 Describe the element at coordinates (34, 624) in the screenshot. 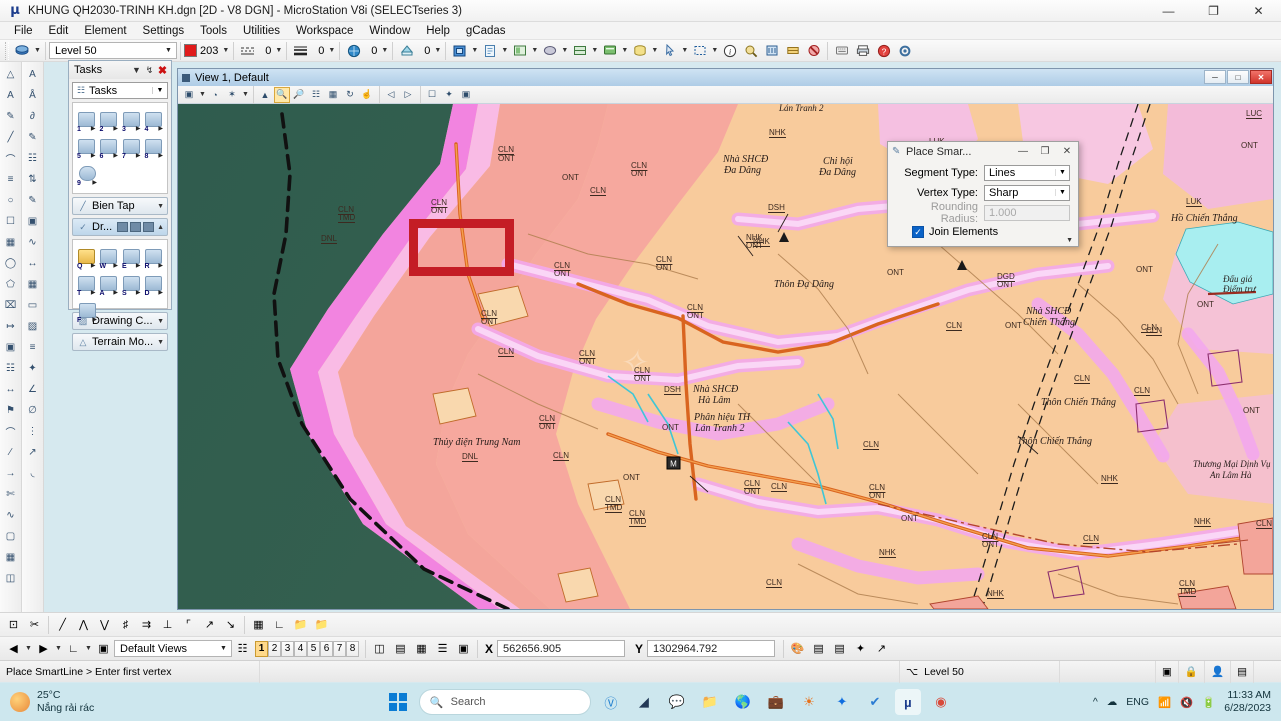

I see `snap-delete-icon: ✂` at that location.